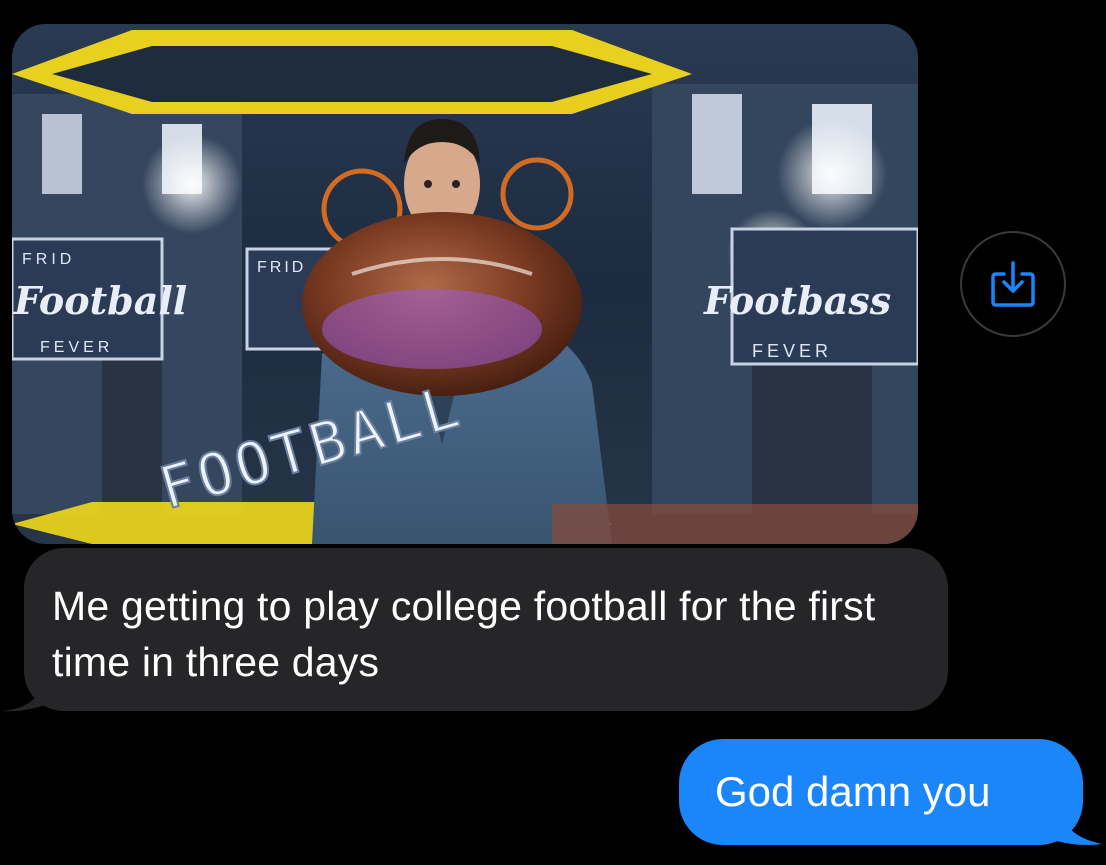  What do you see at coordinates (100, 300) in the screenshot?
I see `logo-football-left: Football` at bounding box center [100, 300].